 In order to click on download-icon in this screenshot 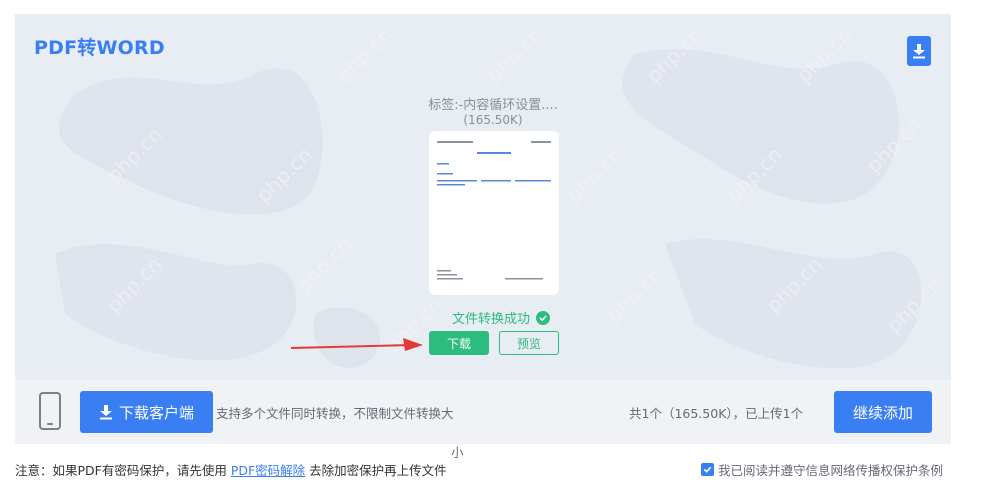, I will do `click(919, 51)`.